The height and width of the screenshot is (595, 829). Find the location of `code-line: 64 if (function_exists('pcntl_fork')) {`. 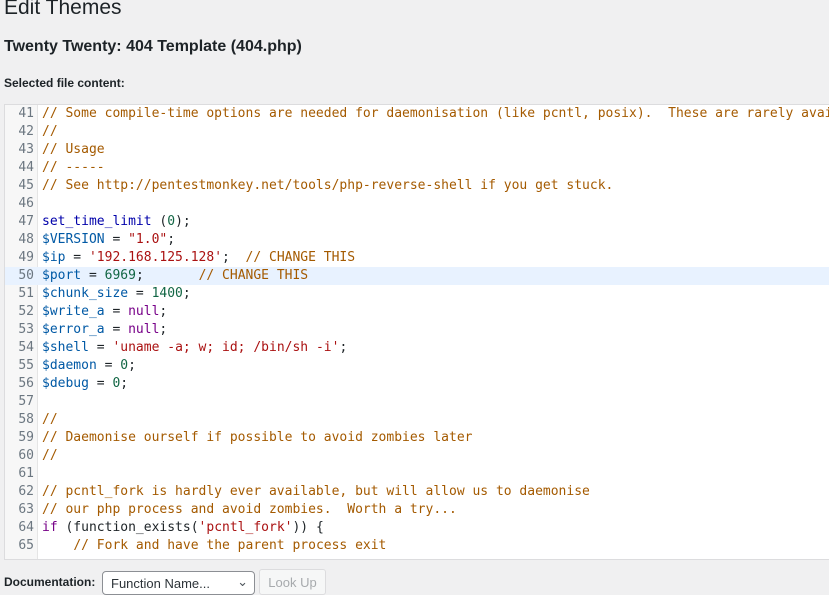

code-line: 64 if (function_exists('pcntl_fork')) { is located at coordinates (417, 528).